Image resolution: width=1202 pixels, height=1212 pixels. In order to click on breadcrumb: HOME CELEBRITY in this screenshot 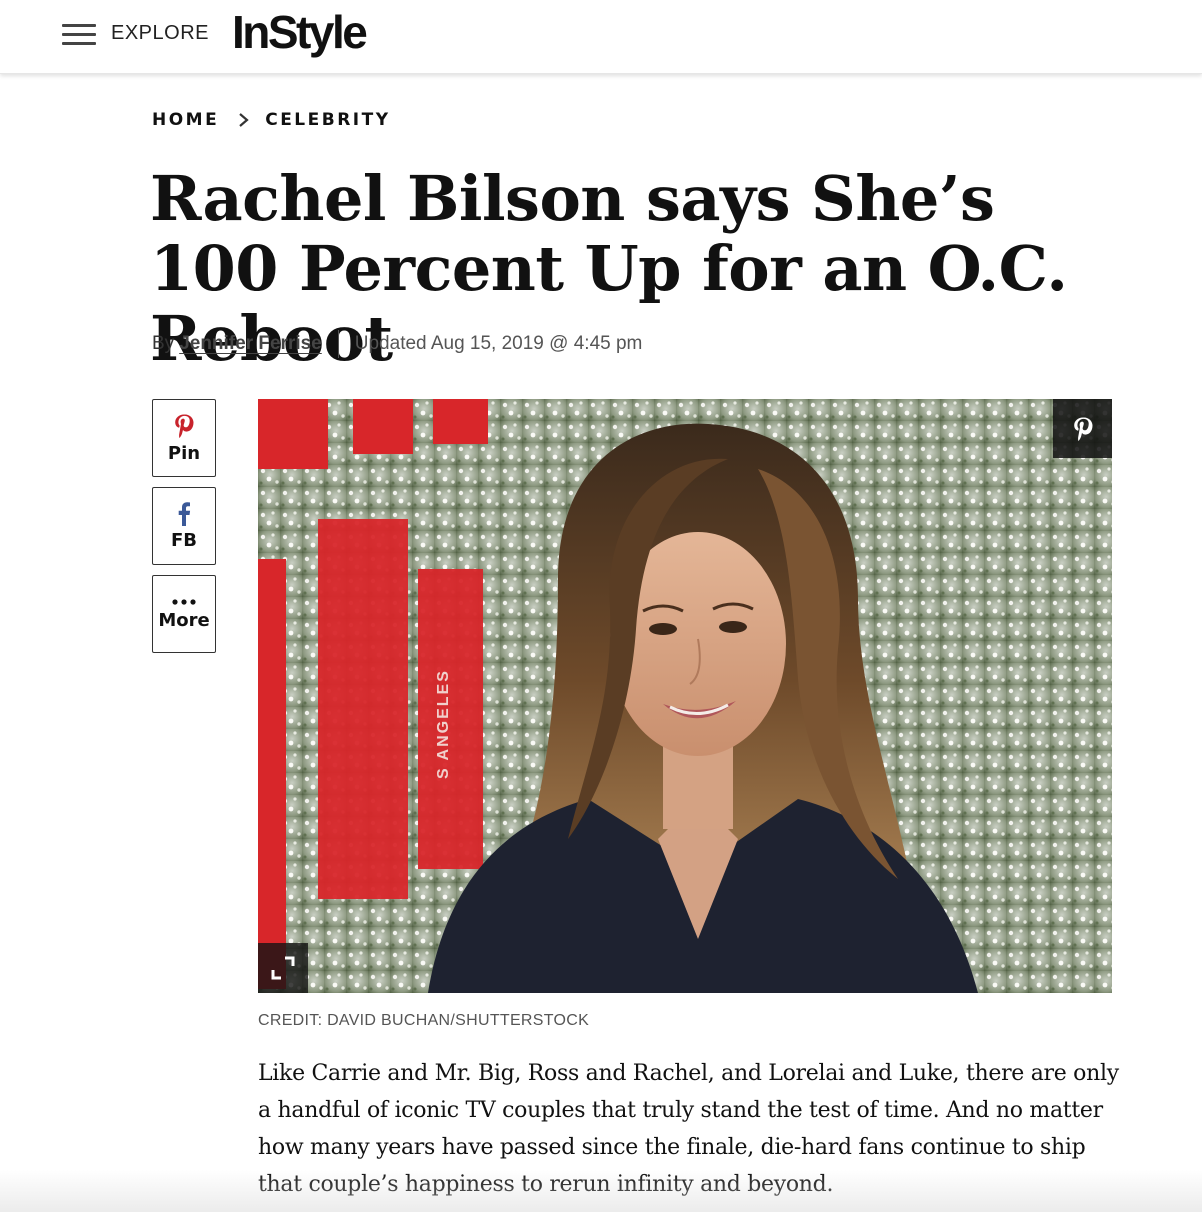, I will do `click(271, 120)`.